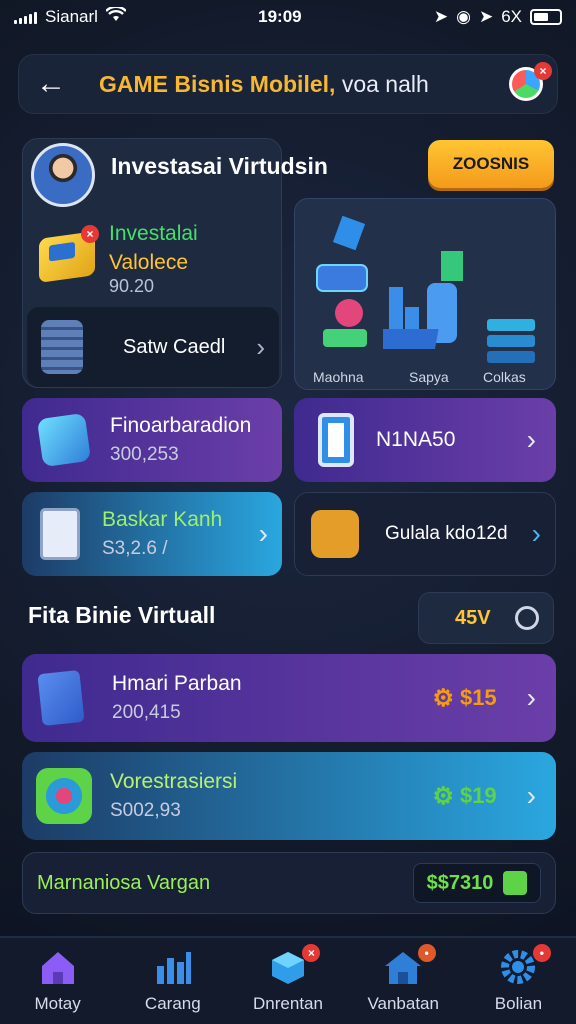 The width and height of the screenshot is (576, 1024). Describe the element at coordinates (177, 683) in the screenshot. I see `item-title: Hmari Parban` at that location.